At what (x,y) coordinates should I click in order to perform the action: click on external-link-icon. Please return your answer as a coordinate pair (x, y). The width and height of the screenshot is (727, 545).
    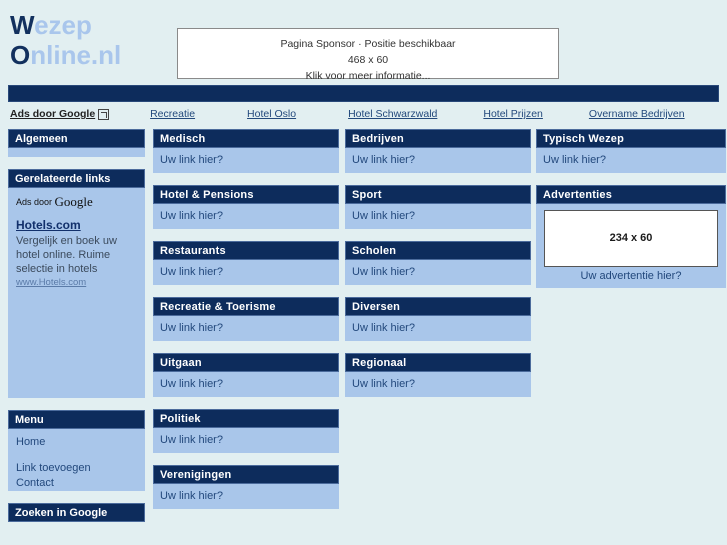
    Looking at the image, I should click on (104, 114).